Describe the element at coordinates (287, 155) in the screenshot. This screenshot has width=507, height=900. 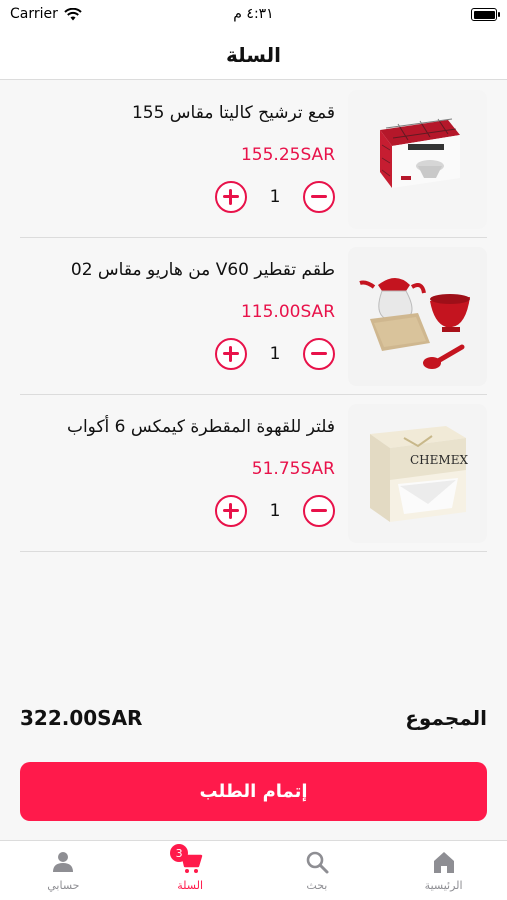
I see `item-price: 155.25SAR` at that location.